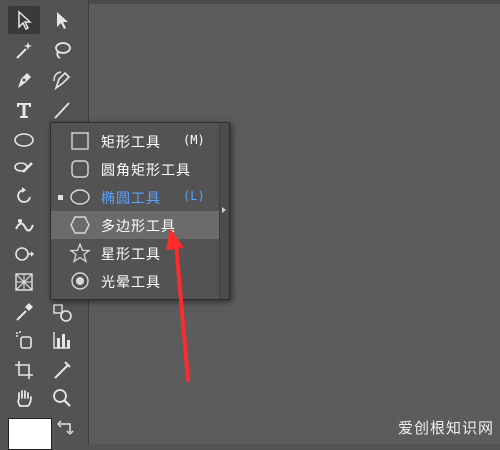  I want to click on ellipse-icon, so click(80, 197).